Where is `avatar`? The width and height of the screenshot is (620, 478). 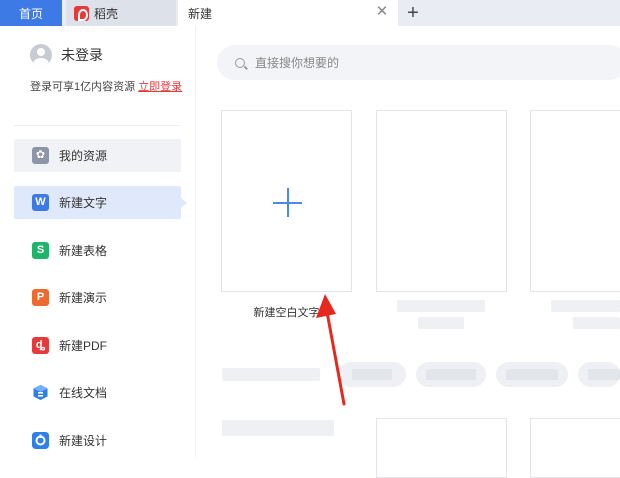
avatar is located at coordinates (41, 55).